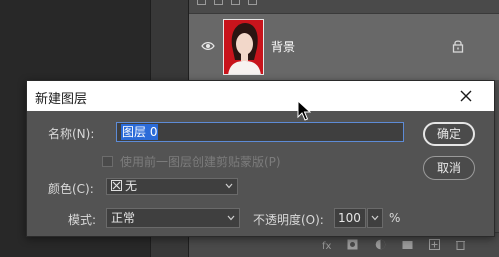  Describe the element at coordinates (352, 244) in the screenshot. I see `layer-mask-icon` at that location.